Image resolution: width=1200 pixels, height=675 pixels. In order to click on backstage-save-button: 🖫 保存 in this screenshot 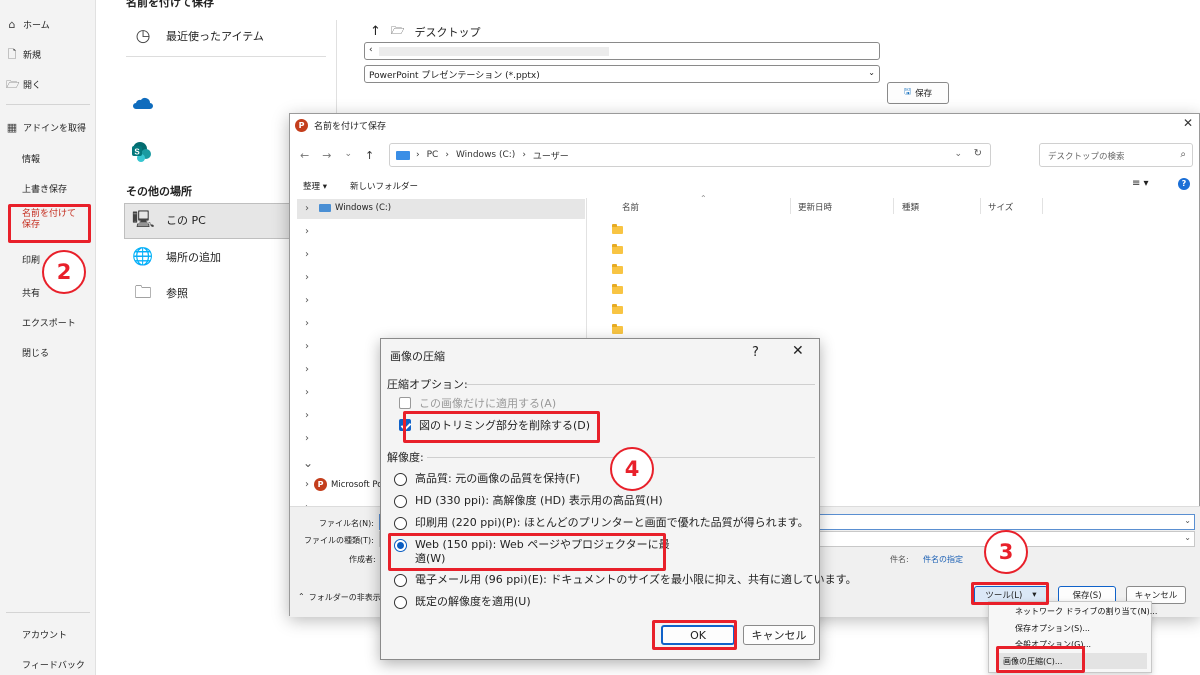, I will do `click(918, 93)`.